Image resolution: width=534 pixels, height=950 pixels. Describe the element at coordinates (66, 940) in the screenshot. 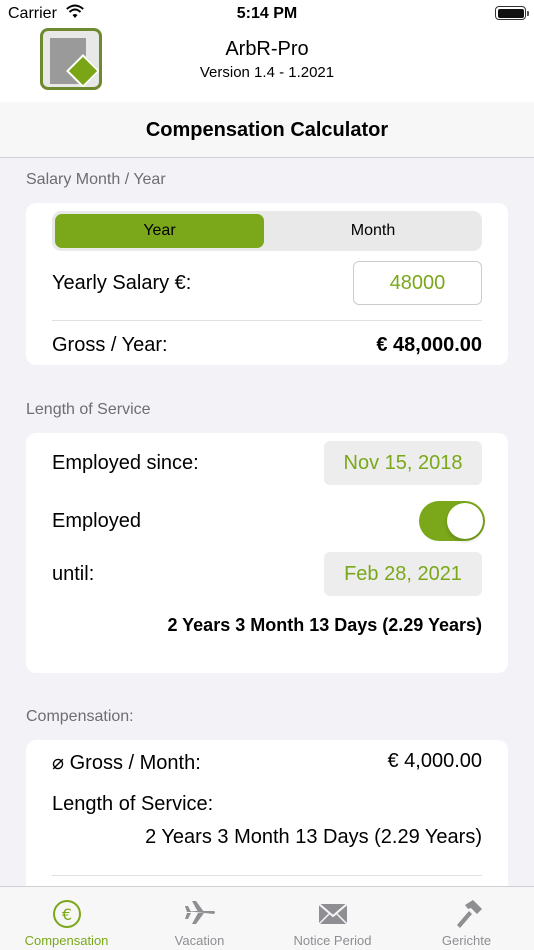

I see `tab-label: Compensation` at that location.